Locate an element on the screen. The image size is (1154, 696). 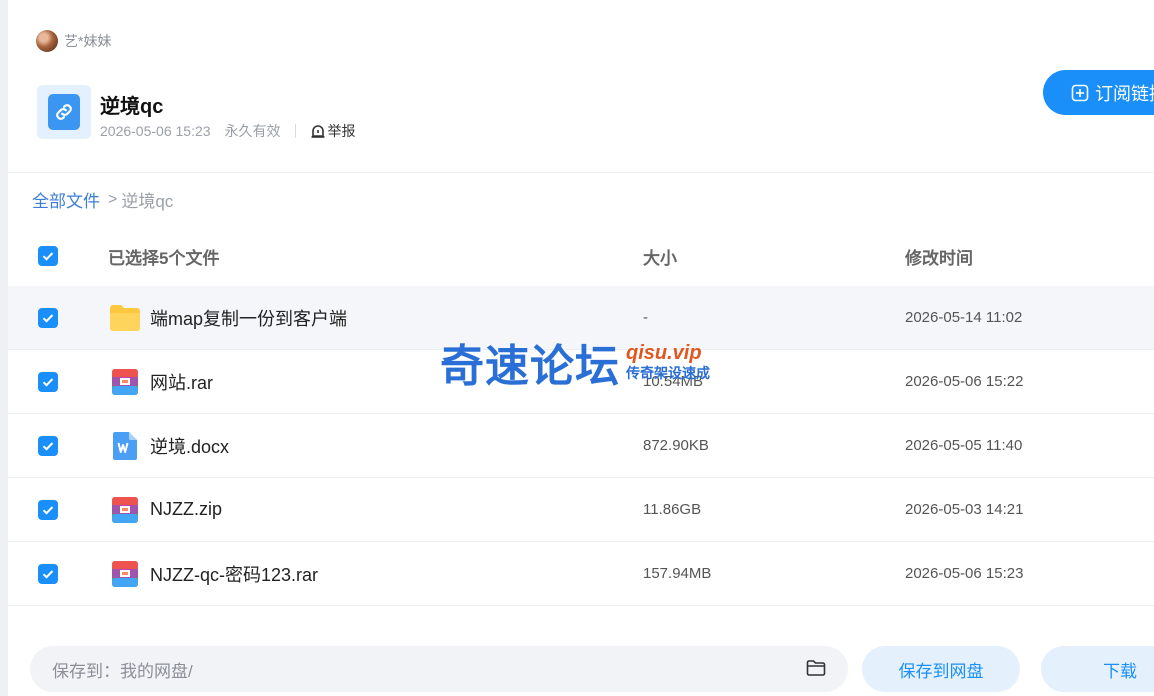
file-time: 2026-05-03 14:21 is located at coordinates (964, 509).